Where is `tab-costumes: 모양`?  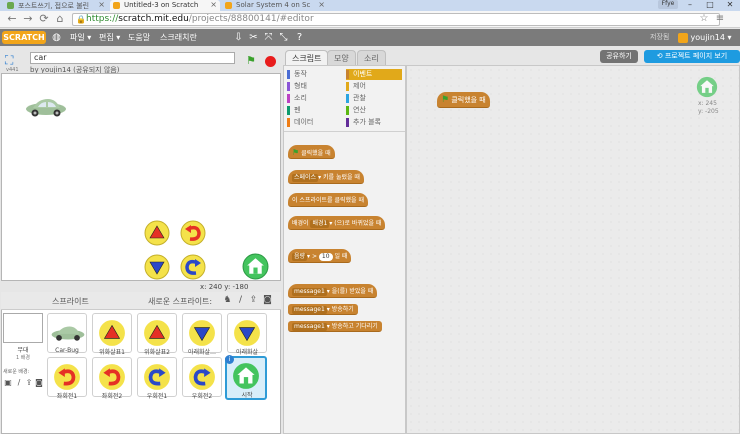 tab-costumes: 모양 is located at coordinates (341, 57).